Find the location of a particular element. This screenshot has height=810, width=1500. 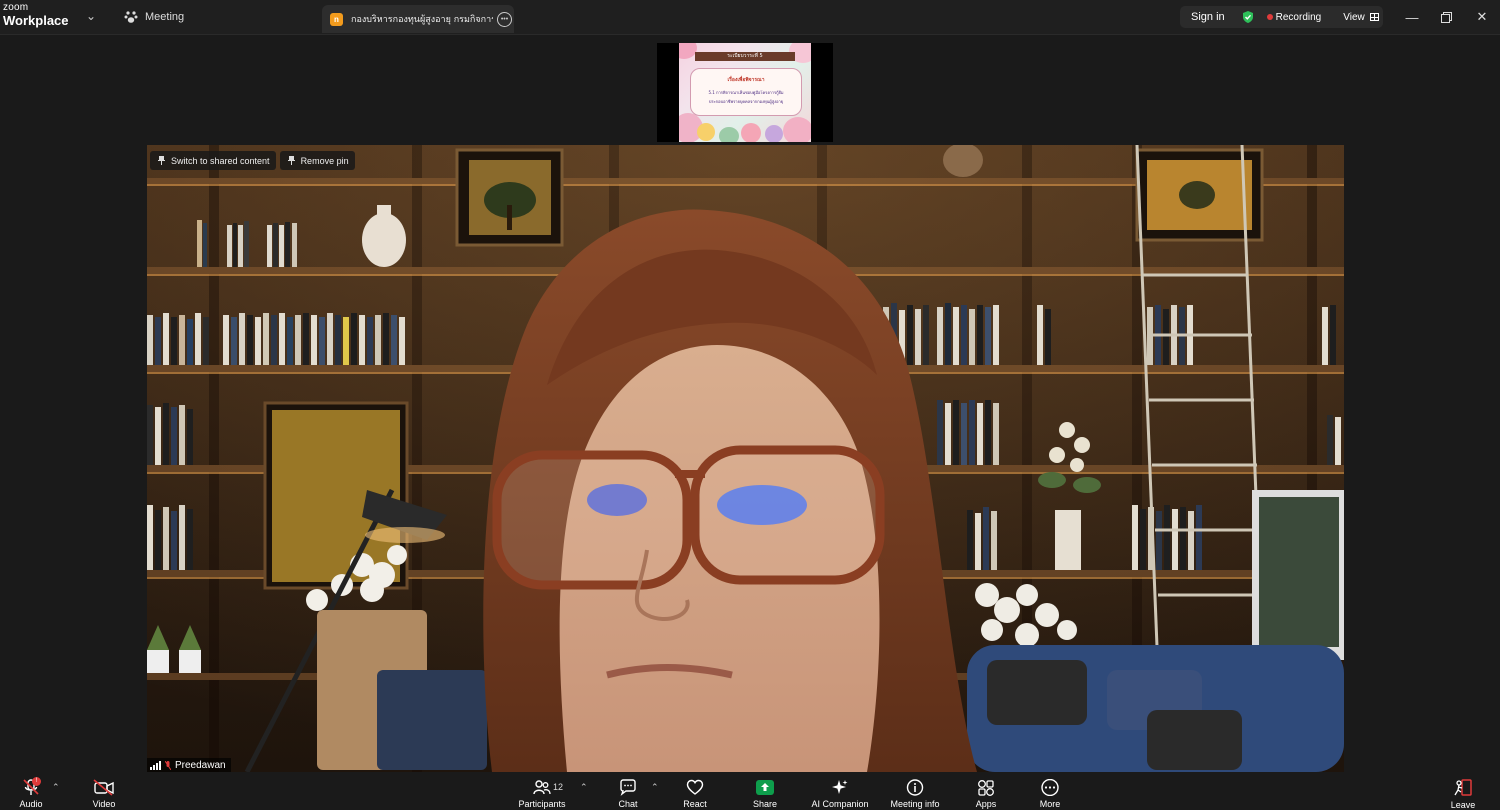

apps-button: Apps is located at coordinates (986, 791).